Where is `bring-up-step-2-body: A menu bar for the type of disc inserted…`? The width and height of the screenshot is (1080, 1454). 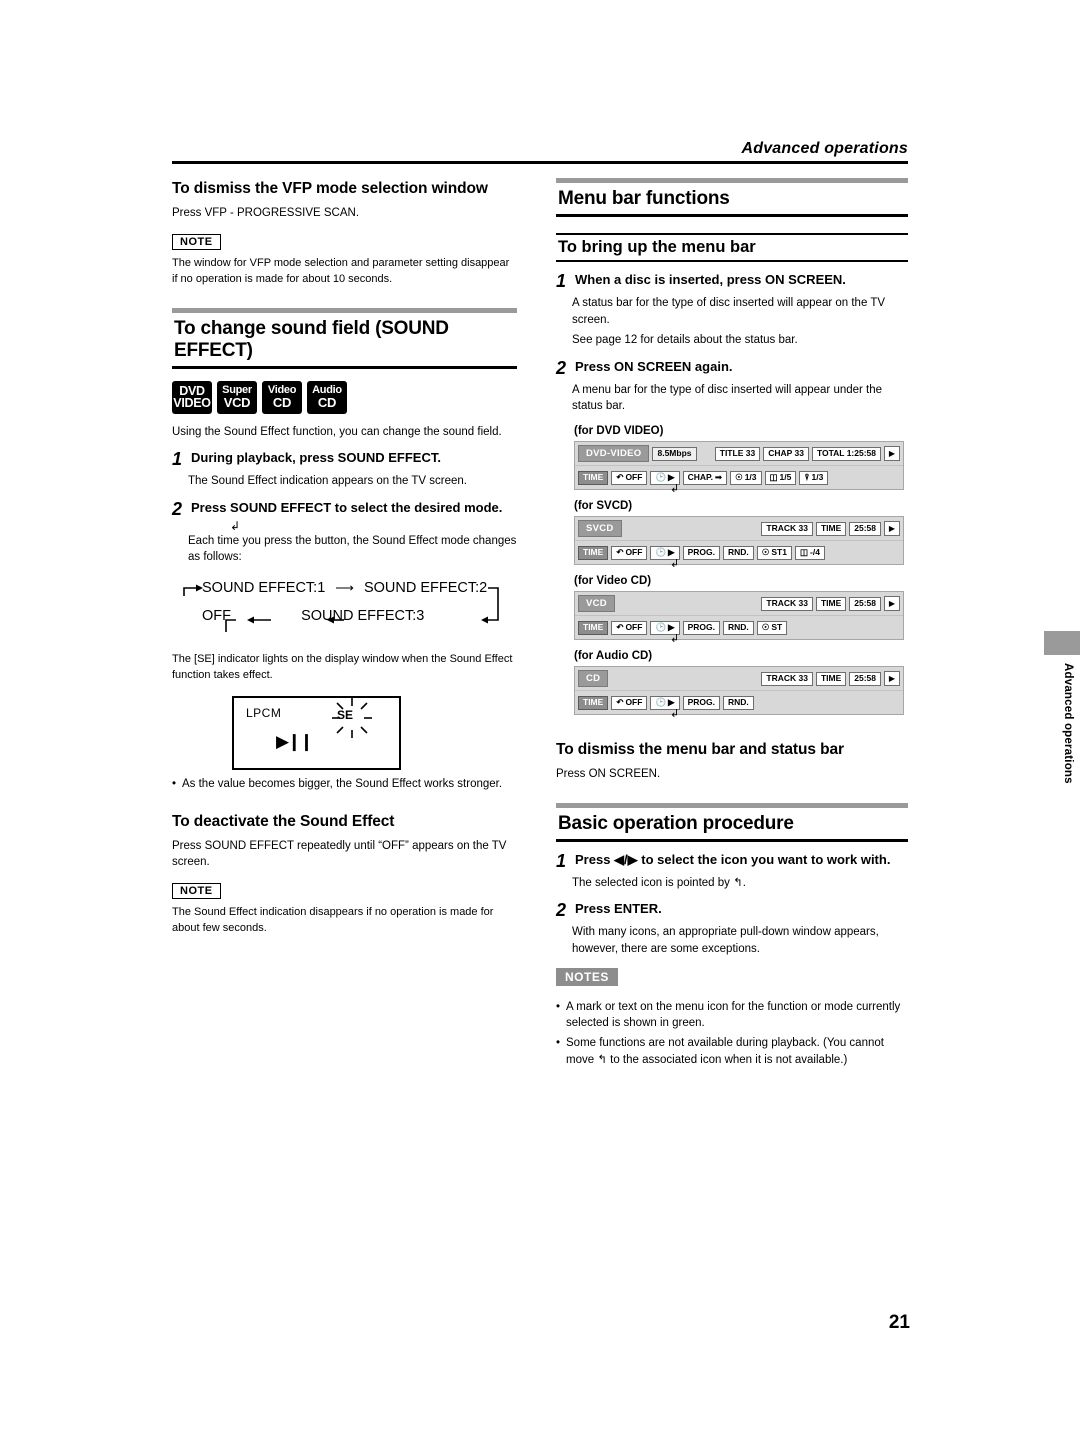
bring-up-step-2-body: A menu bar for the type of disc inserted… is located at coordinates (727, 398).